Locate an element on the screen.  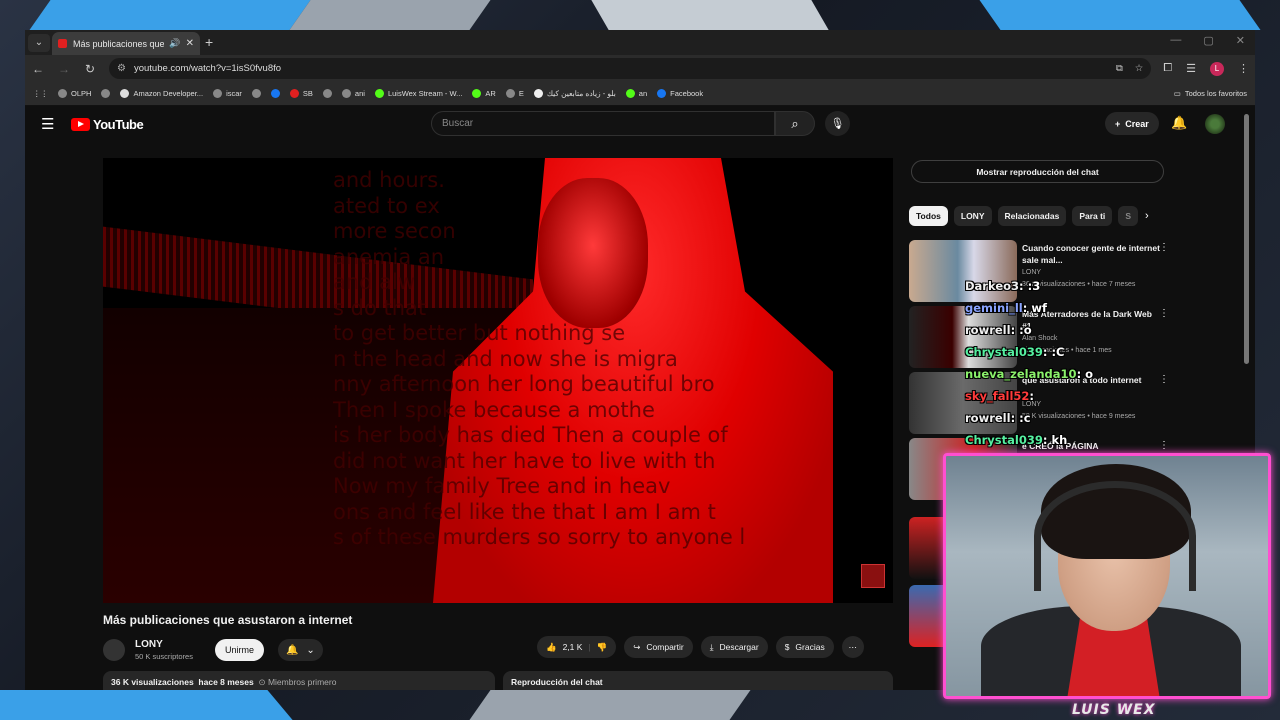
subscriber-count: 50 K suscriptores is located at coordinates (164, 656).